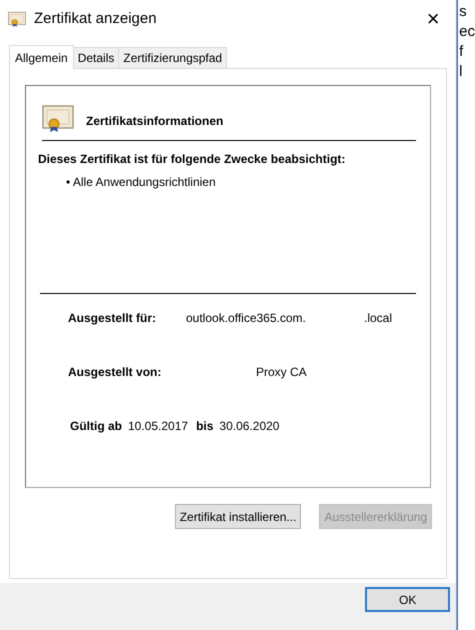 This screenshot has width=475, height=630. I want to click on field-value: outlook.office365.com., so click(246, 318).